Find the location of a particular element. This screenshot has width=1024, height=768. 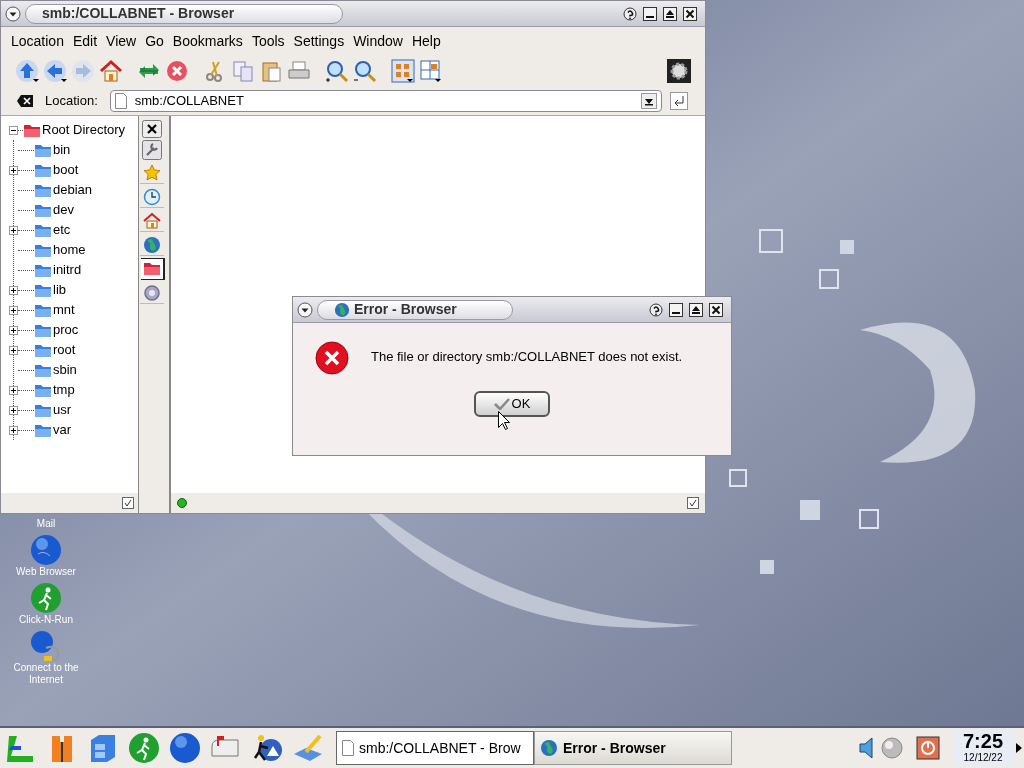

window-title: smb:/COLLABNET - Browser is located at coordinates (138, 13).